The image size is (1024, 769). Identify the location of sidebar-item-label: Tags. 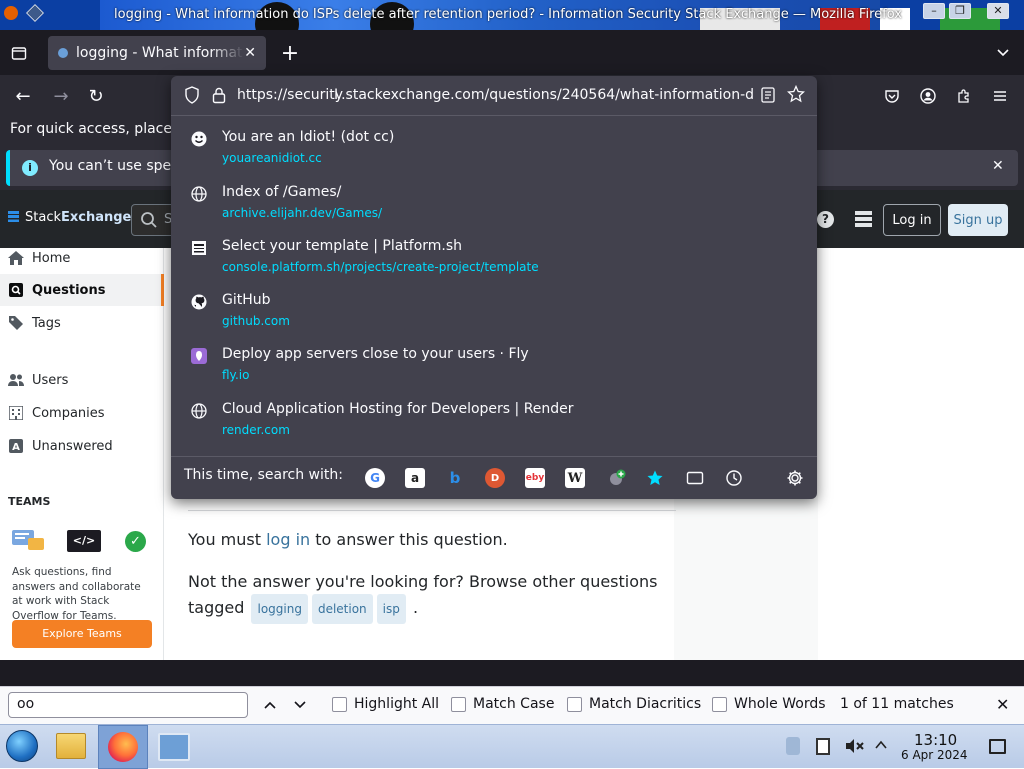
(46, 323).